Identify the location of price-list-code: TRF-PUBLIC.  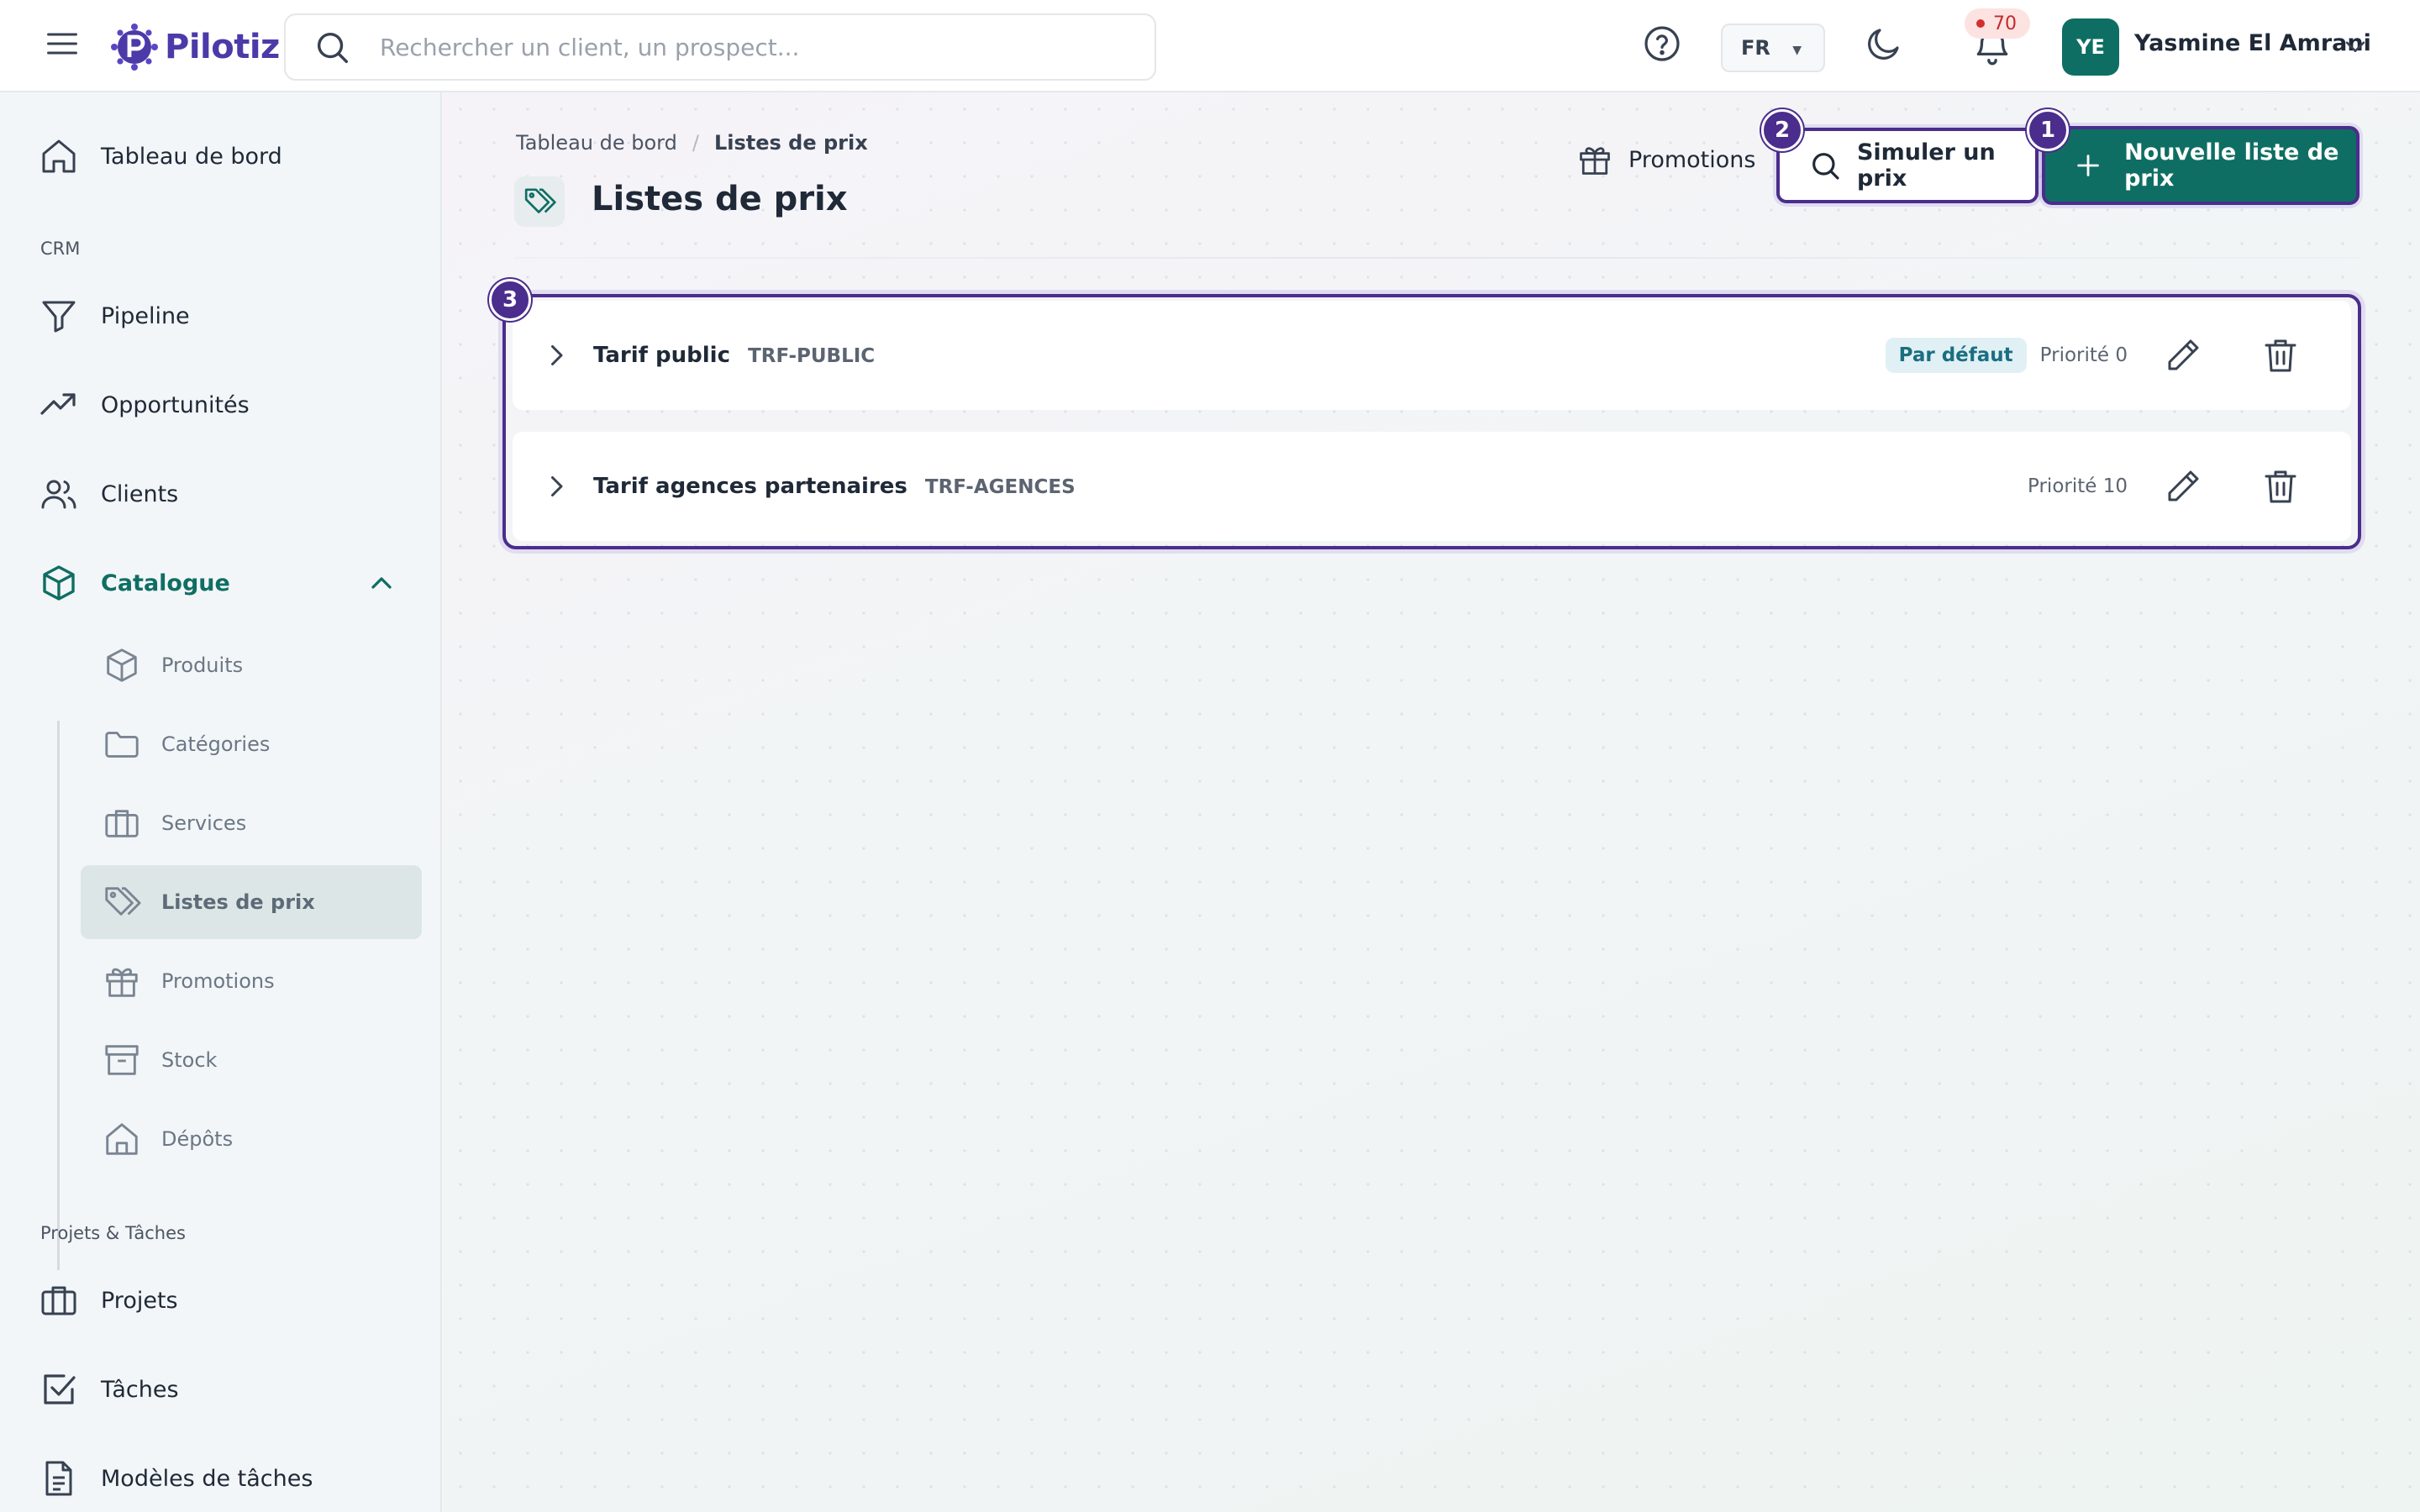
(812, 356).